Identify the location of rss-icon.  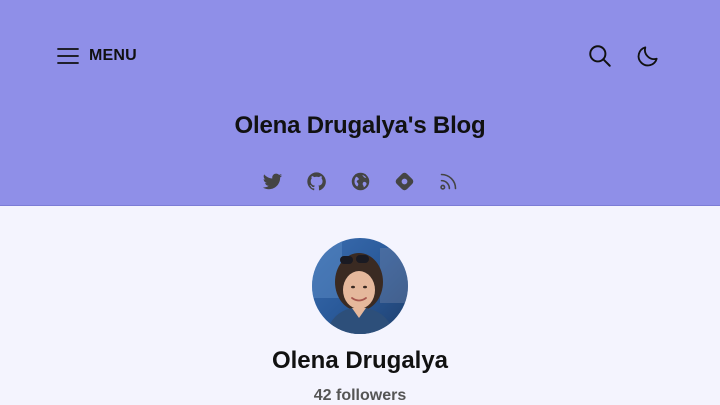
(447, 181).